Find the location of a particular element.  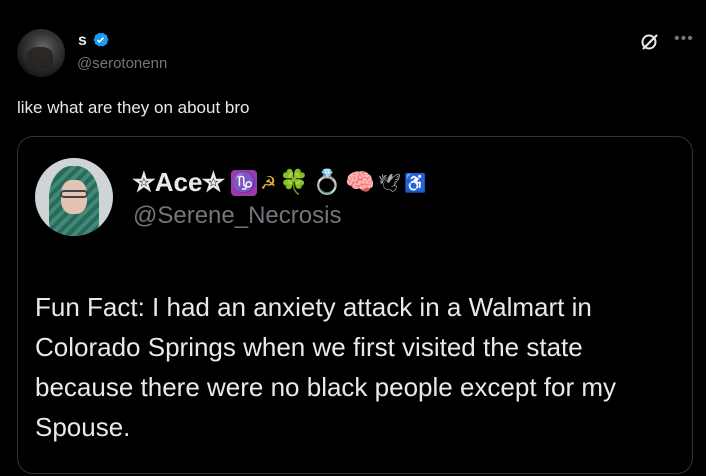

brain-emoji: 🧠 is located at coordinates (360, 182).